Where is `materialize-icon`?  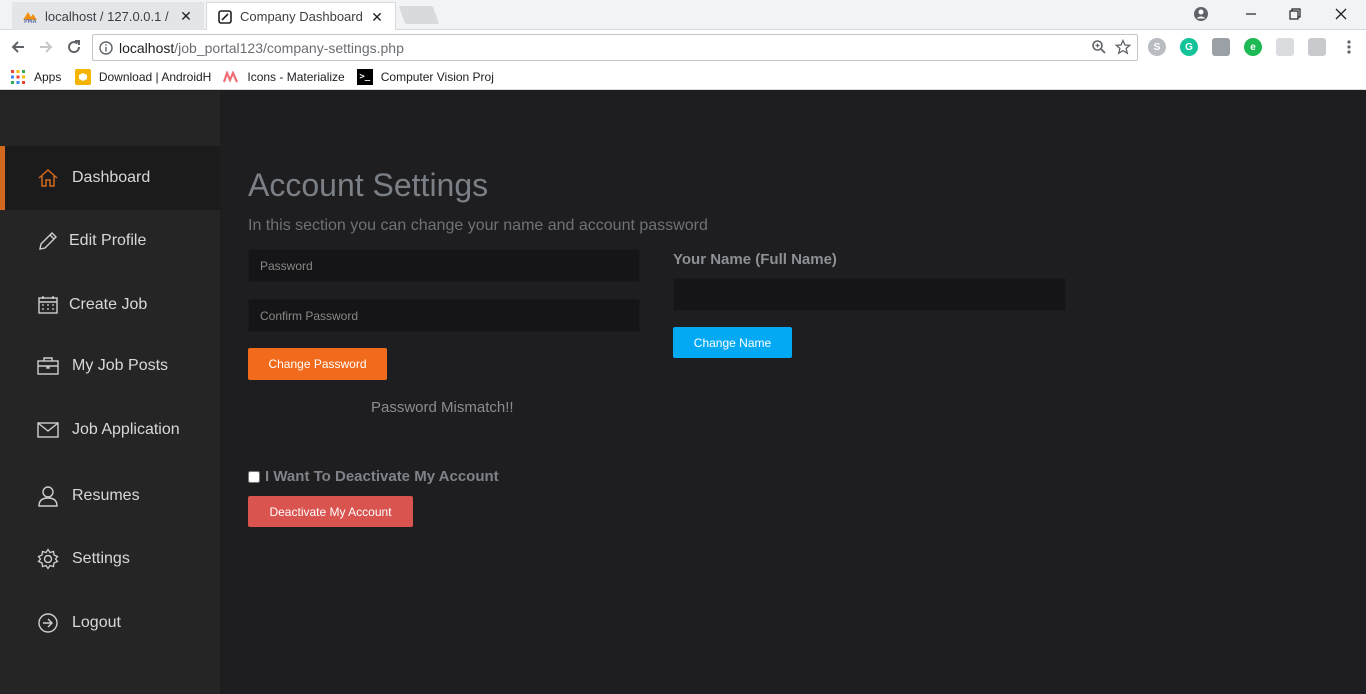 materialize-icon is located at coordinates (231, 77).